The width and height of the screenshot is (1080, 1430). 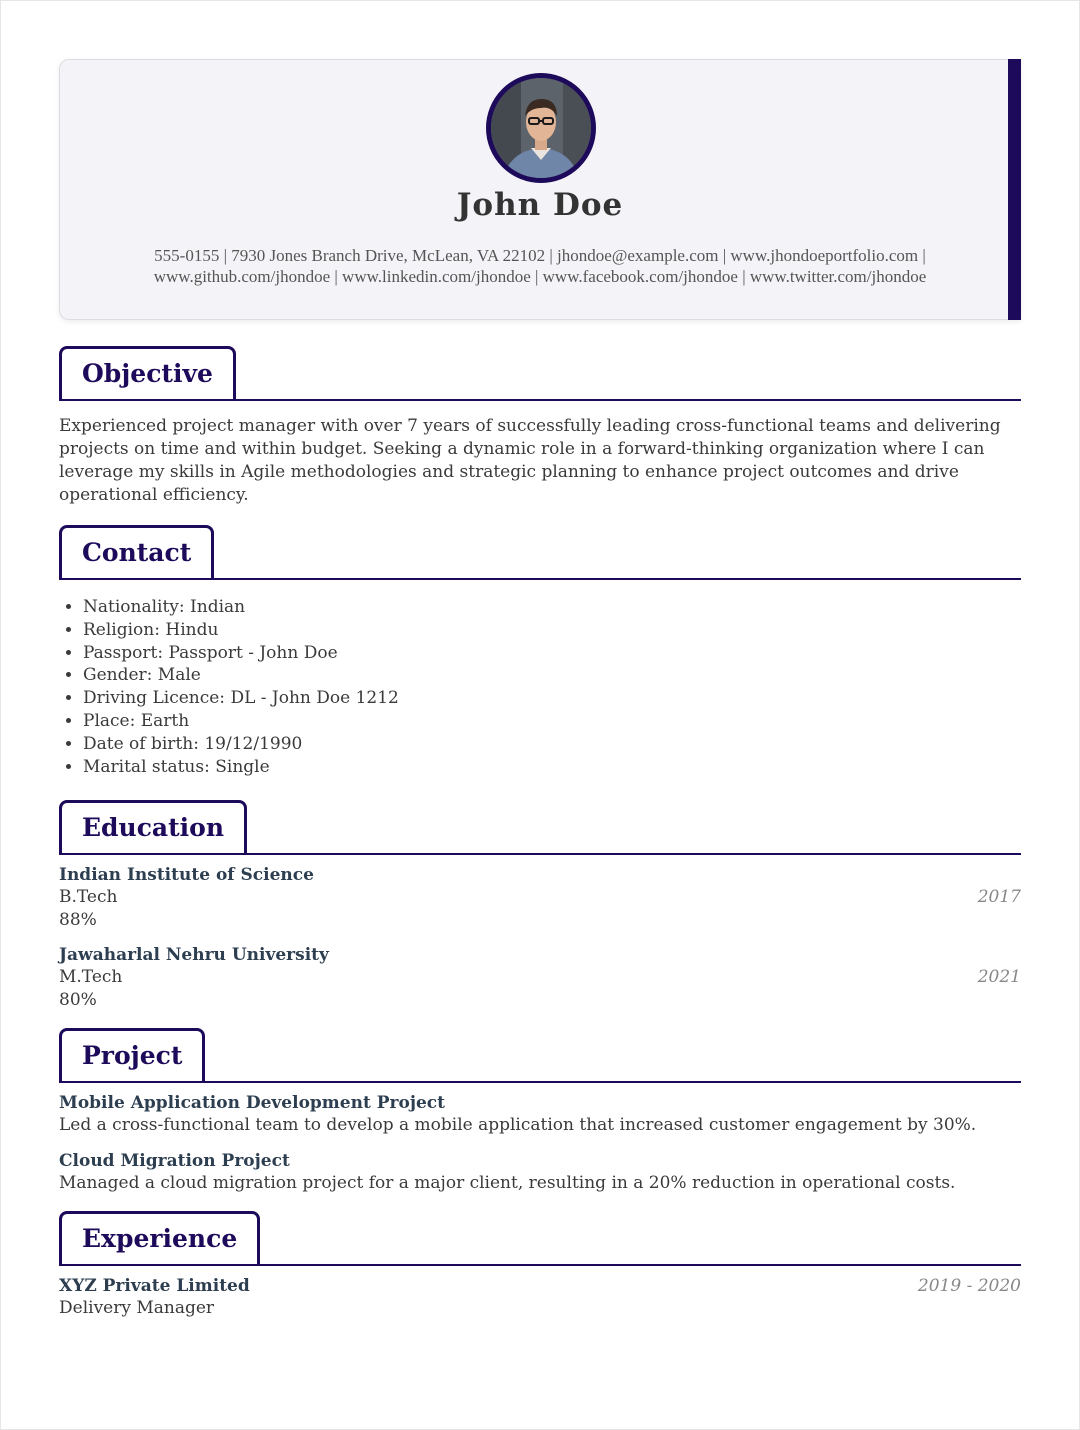 I want to click on project-header: Project, so click(x=540, y=1056).